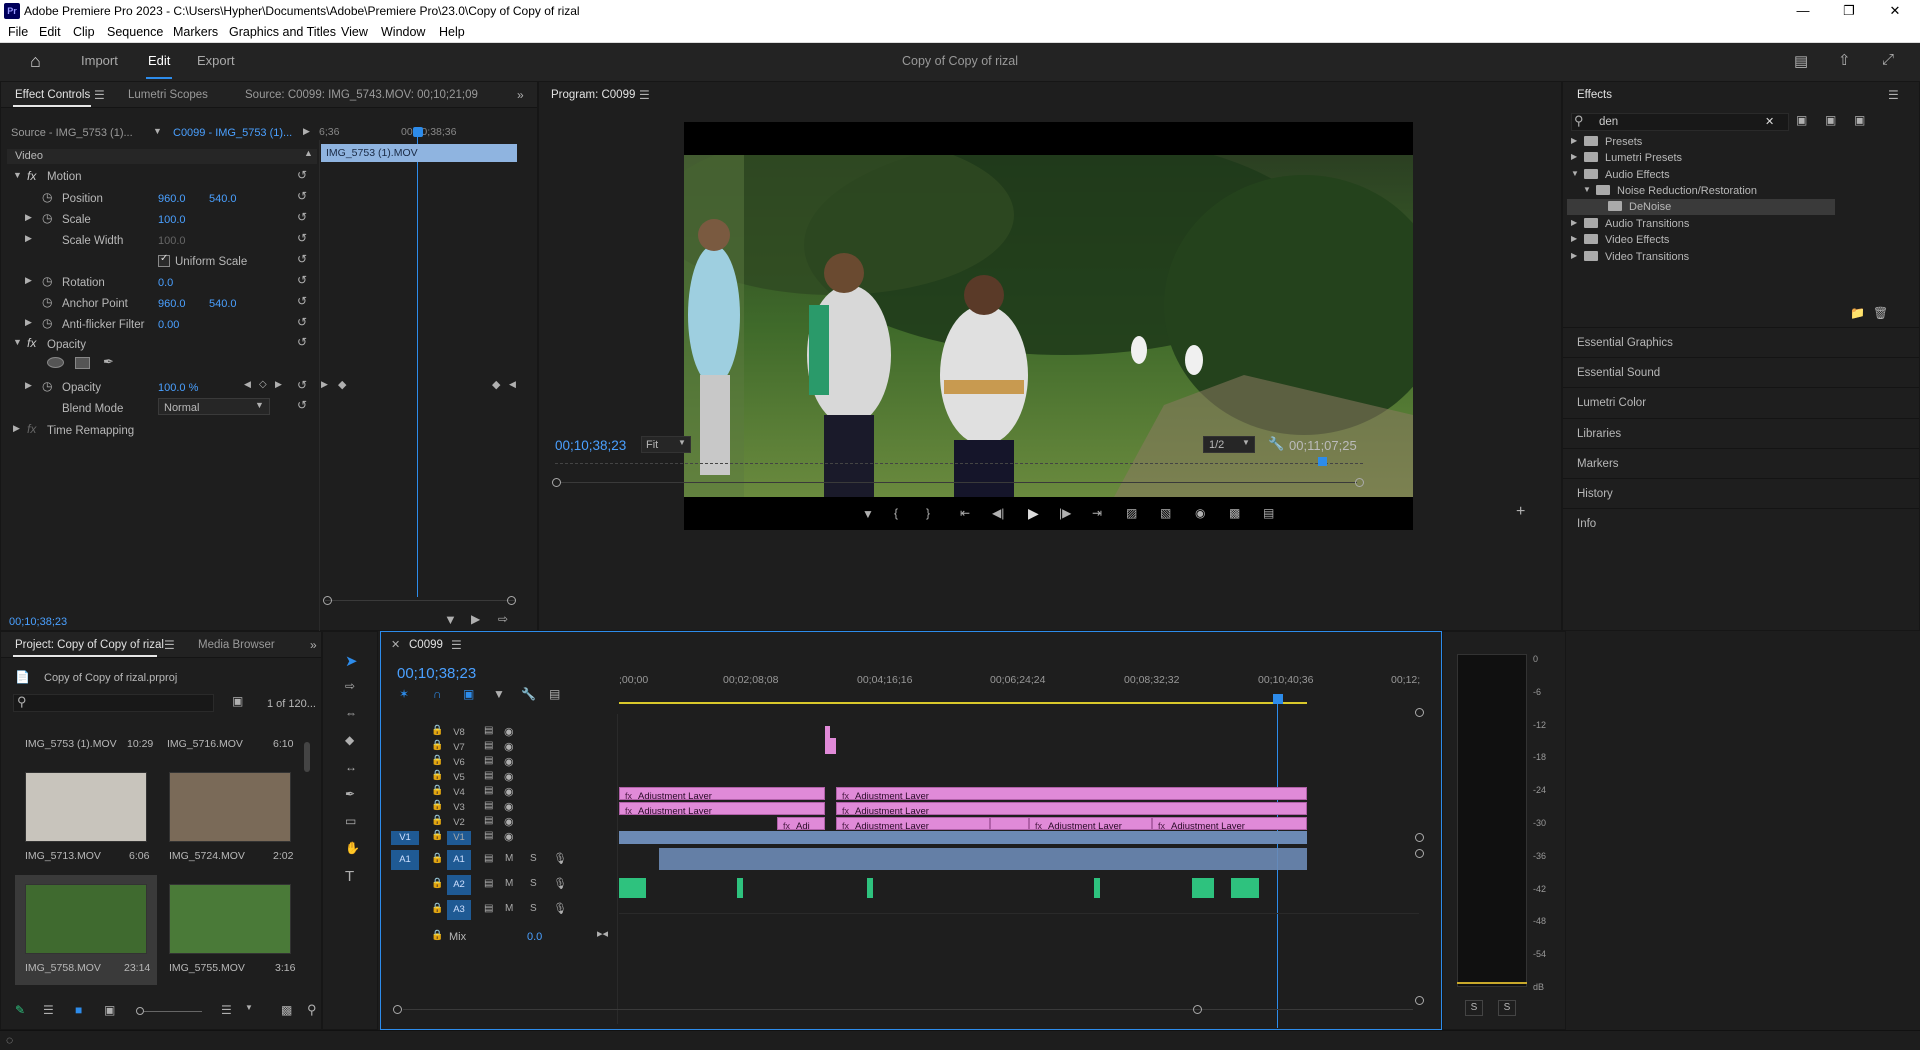 Image resolution: width=1920 pixels, height=1050 pixels. I want to click on tab-media-browser: Media Browser, so click(236, 645).